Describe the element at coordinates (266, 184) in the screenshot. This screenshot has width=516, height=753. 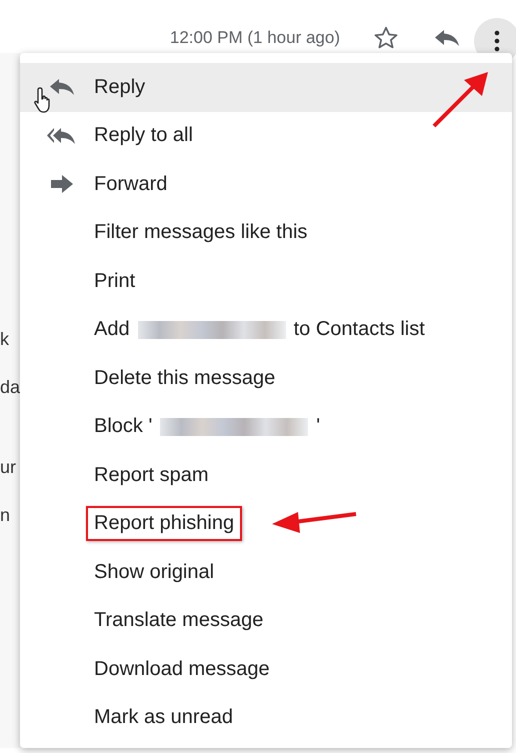
I see `menu-item: Forward` at that location.